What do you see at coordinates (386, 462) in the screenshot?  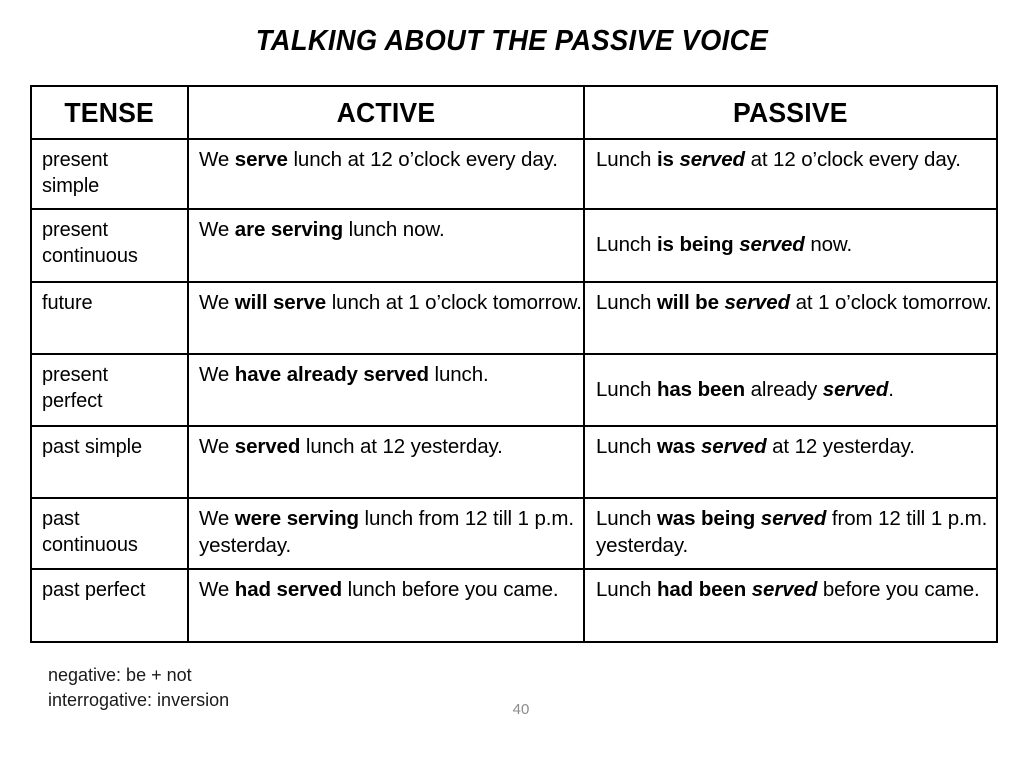 I see `cell-active: We served lunch at 12 yesterday.` at bounding box center [386, 462].